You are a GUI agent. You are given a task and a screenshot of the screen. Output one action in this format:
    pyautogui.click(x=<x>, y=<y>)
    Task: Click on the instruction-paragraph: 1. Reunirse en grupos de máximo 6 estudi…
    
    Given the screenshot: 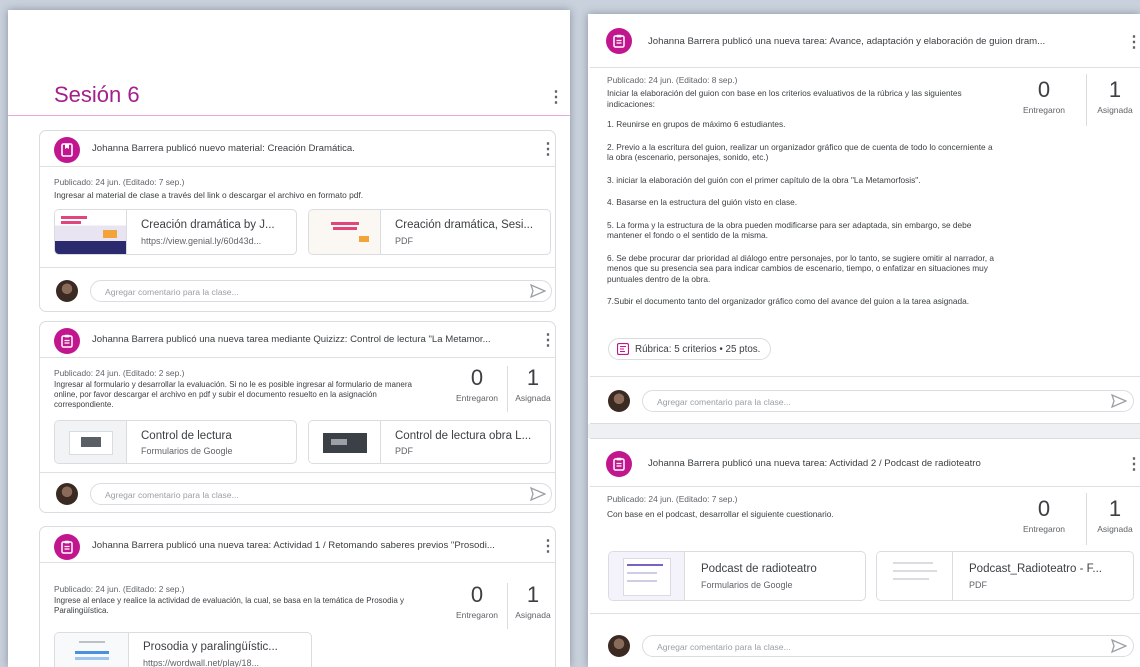 What is the action you would take?
    pyautogui.click(x=696, y=124)
    